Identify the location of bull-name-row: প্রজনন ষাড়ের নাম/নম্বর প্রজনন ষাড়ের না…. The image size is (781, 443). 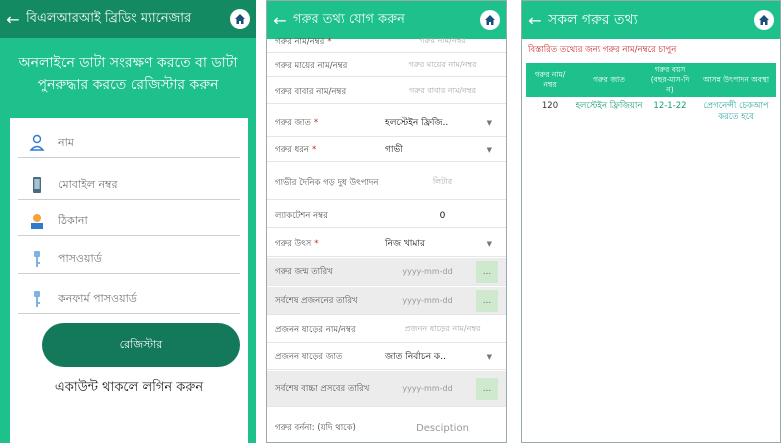
(386, 330).